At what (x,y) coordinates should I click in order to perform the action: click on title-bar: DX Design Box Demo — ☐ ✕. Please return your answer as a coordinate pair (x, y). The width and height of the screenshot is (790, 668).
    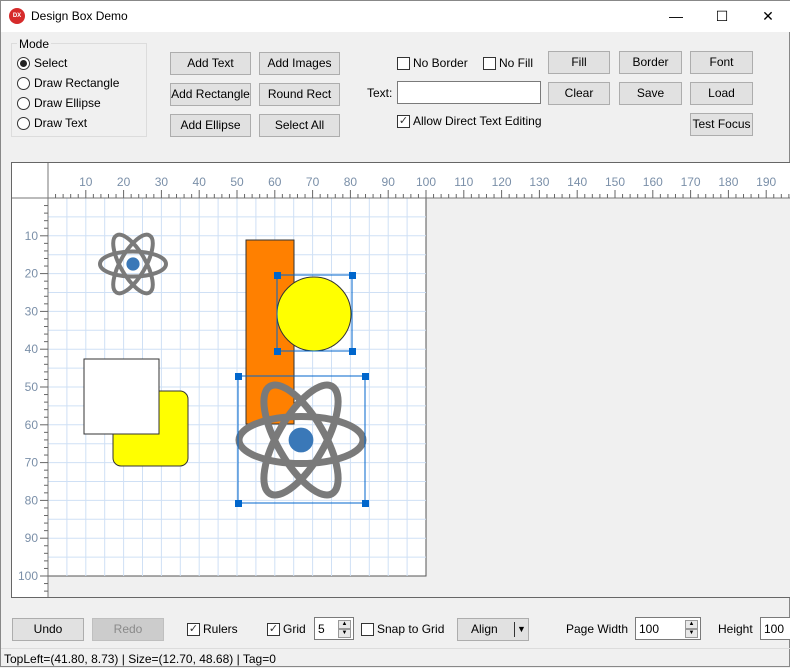
    Looking at the image, I should click on (395, 16).